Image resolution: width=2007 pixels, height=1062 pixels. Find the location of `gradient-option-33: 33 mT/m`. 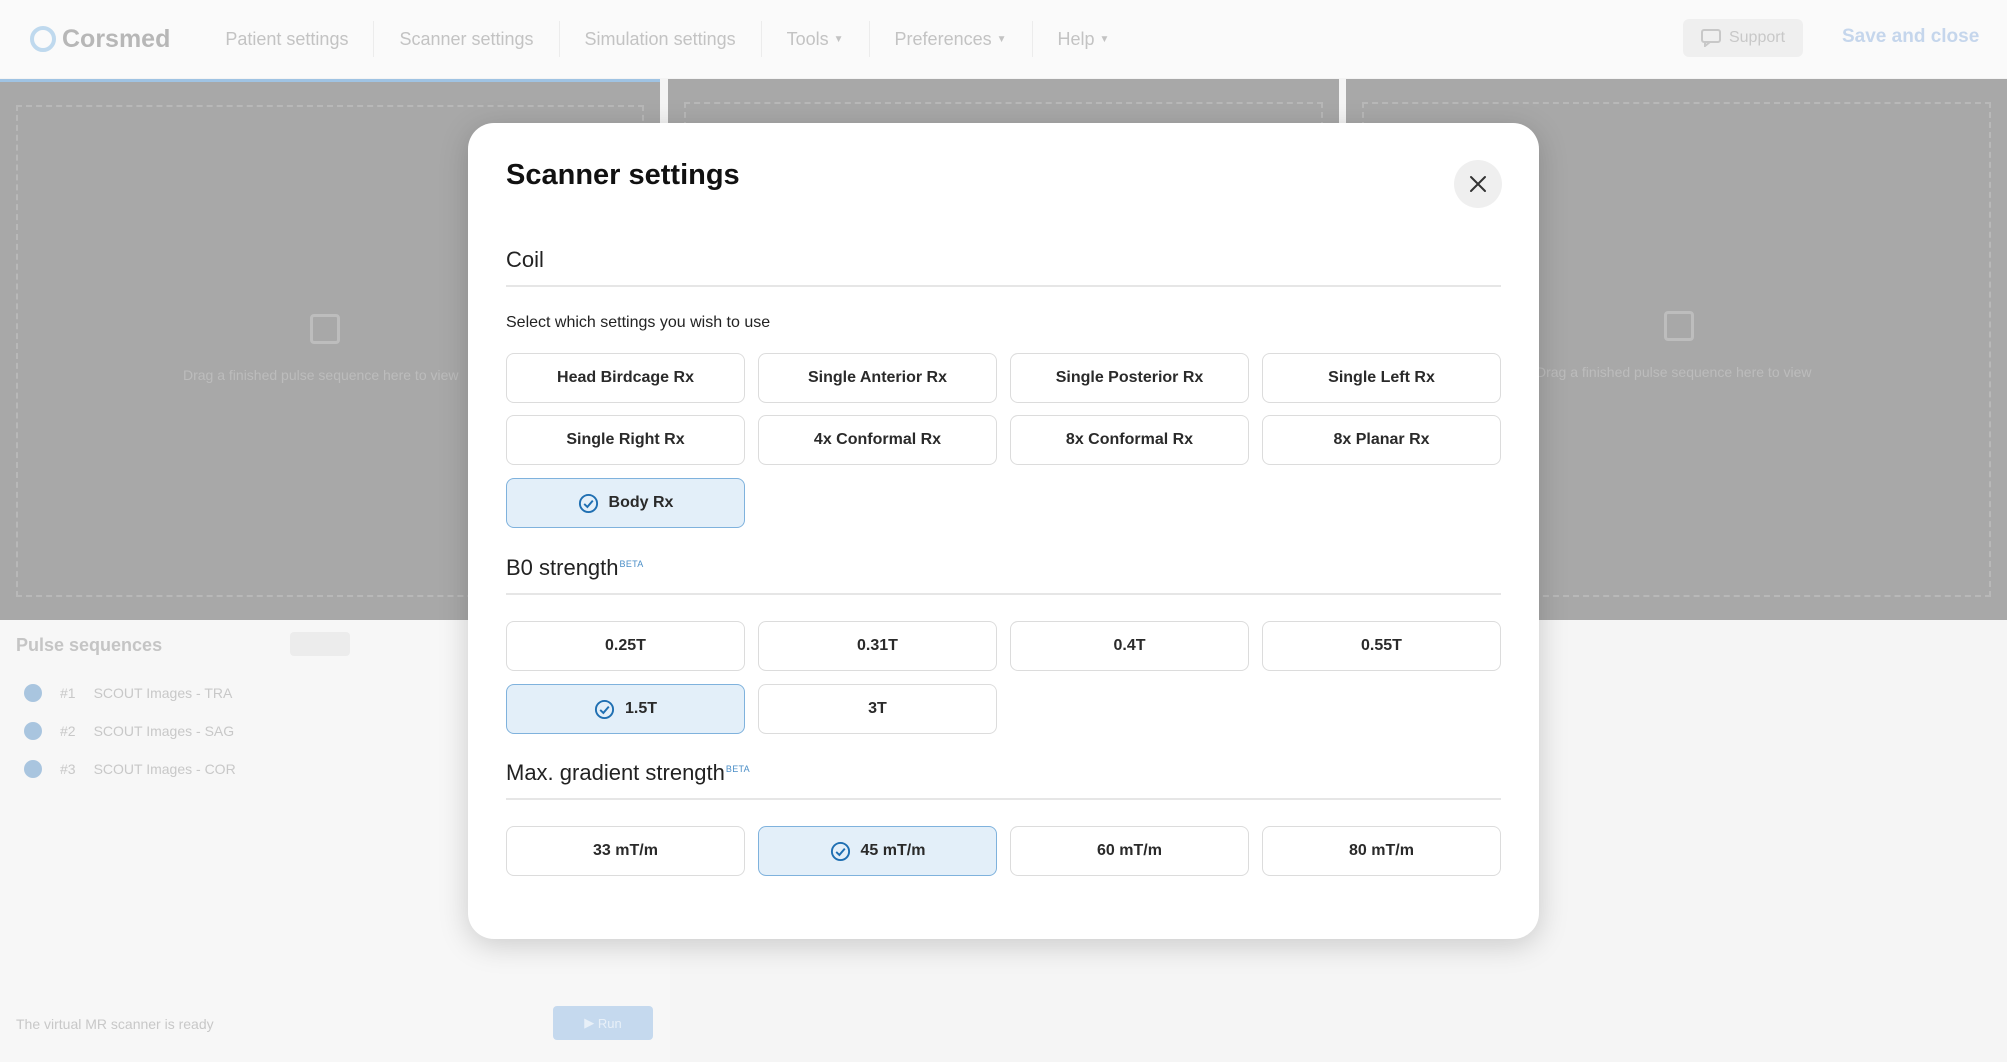

gradient-option-33: 33 mT/m is located at coordinates (625, 851).